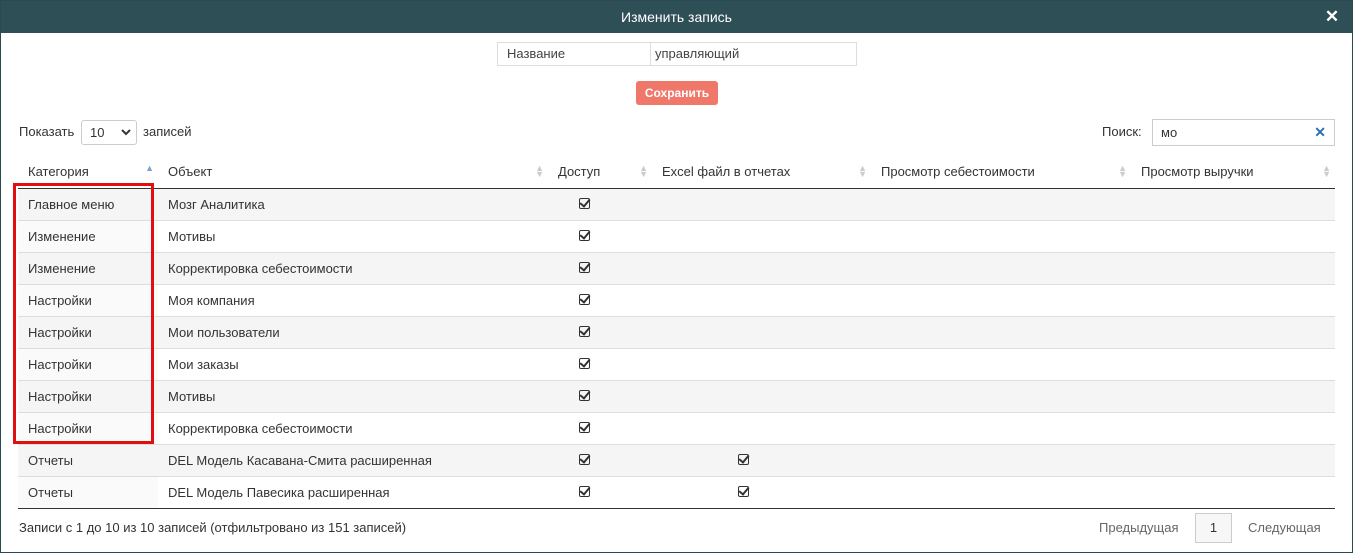  I want to click on table-row: Настройки Мои заказы, so click(676, 364).